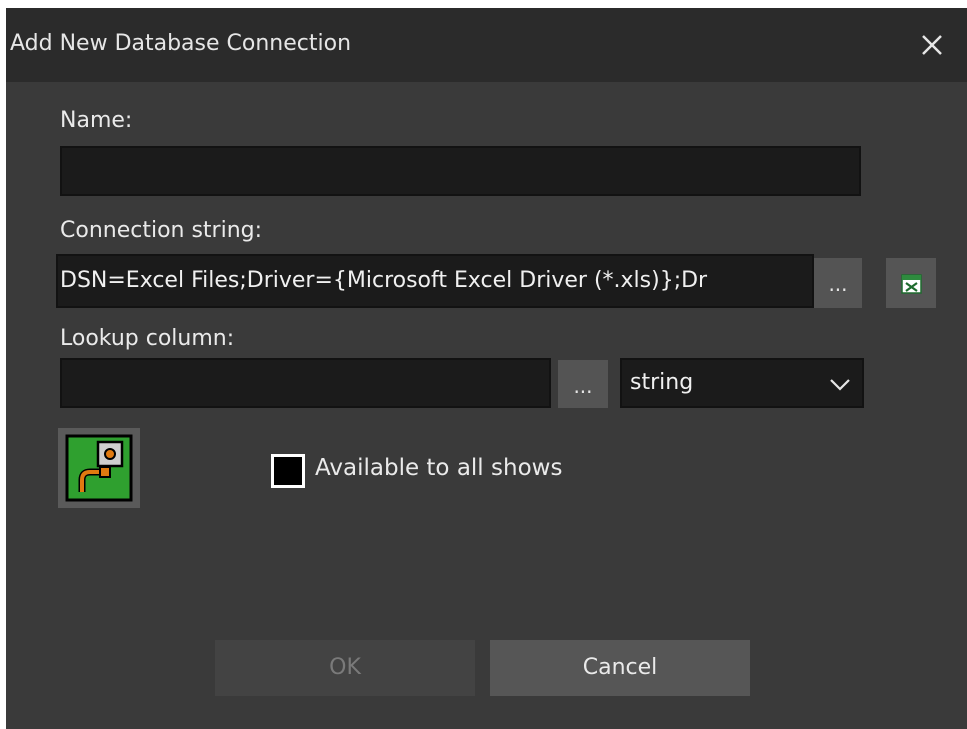  I want to click on connection-wizard-button, so click(99, 468).